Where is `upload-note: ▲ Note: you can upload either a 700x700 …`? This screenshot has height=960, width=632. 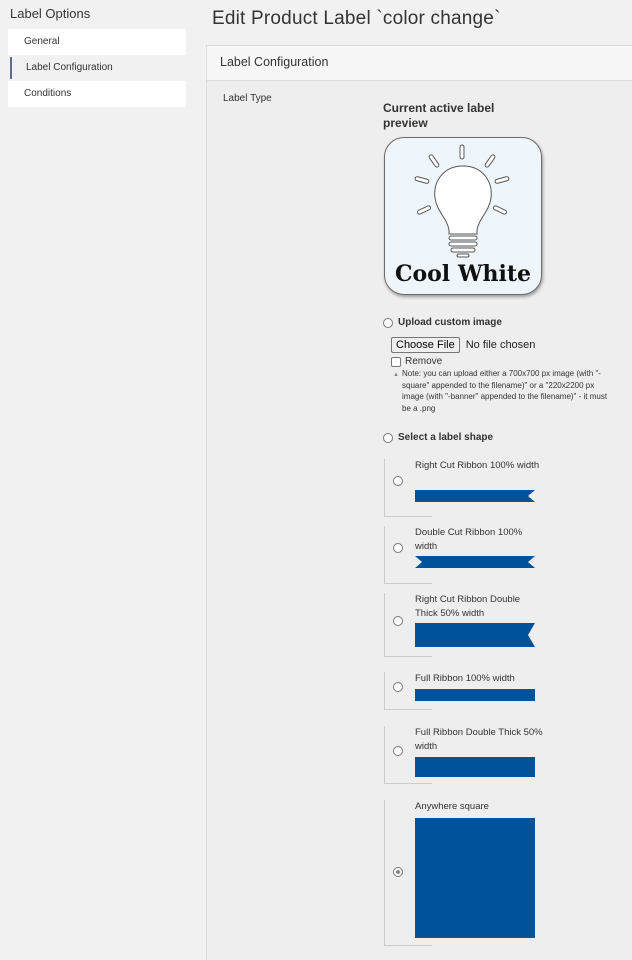 upload-note: ▲ Note: you can upload either a 700x700 … is located at coordinates (500, 391).